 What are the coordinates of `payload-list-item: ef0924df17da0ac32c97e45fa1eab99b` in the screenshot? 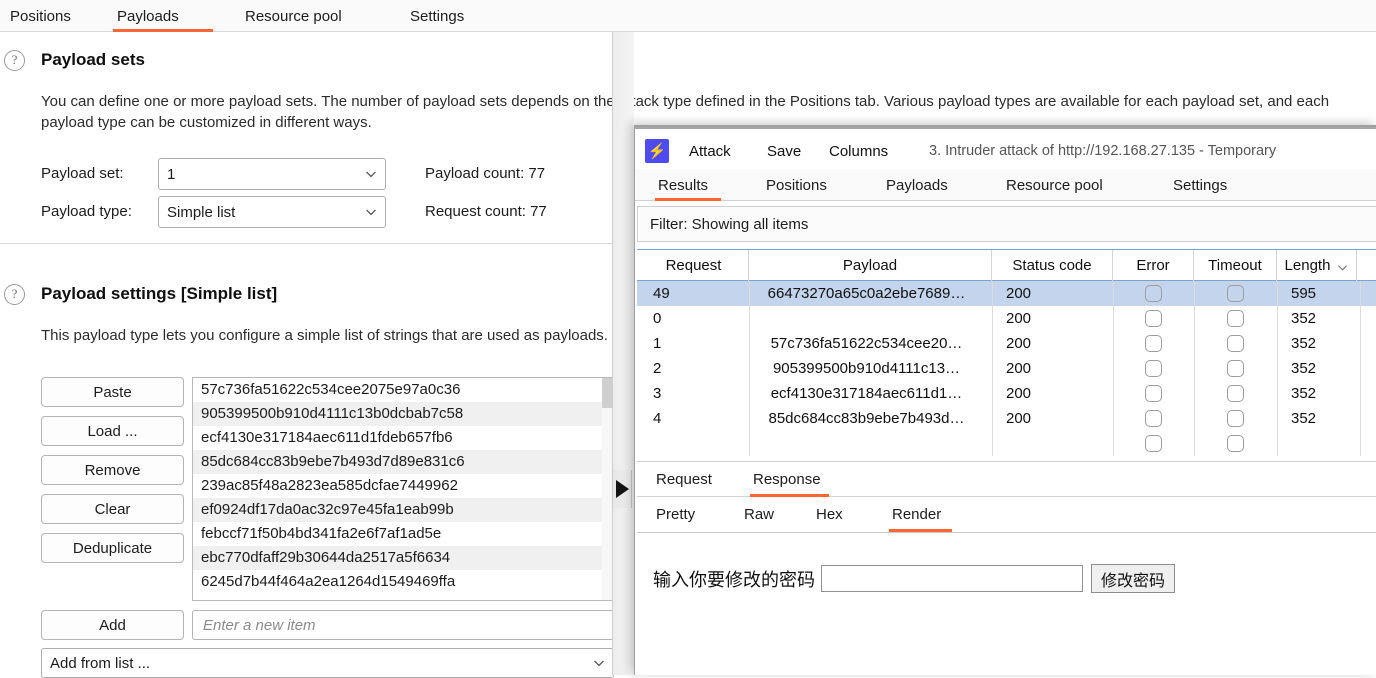 It's located at (403, 510).